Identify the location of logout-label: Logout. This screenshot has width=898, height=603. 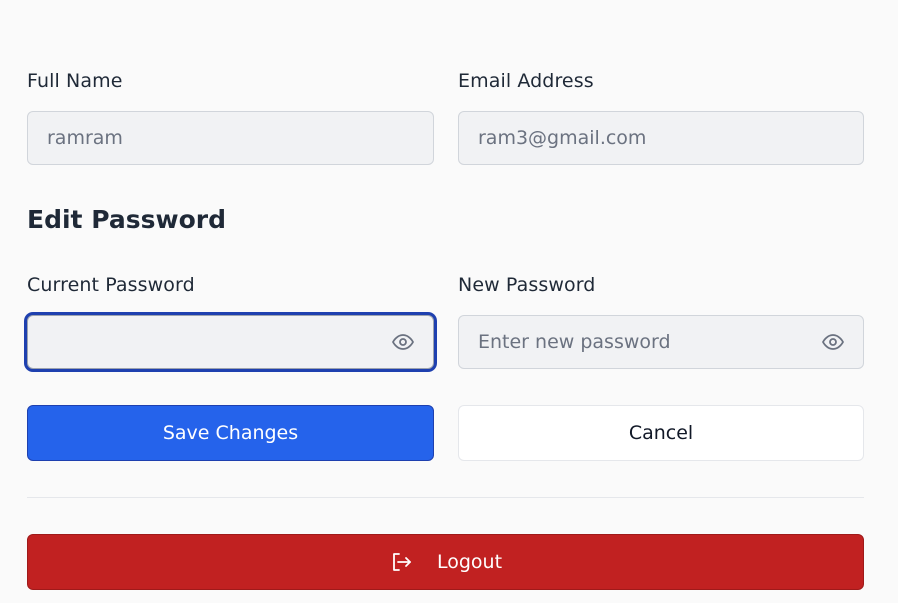
(469, 562).